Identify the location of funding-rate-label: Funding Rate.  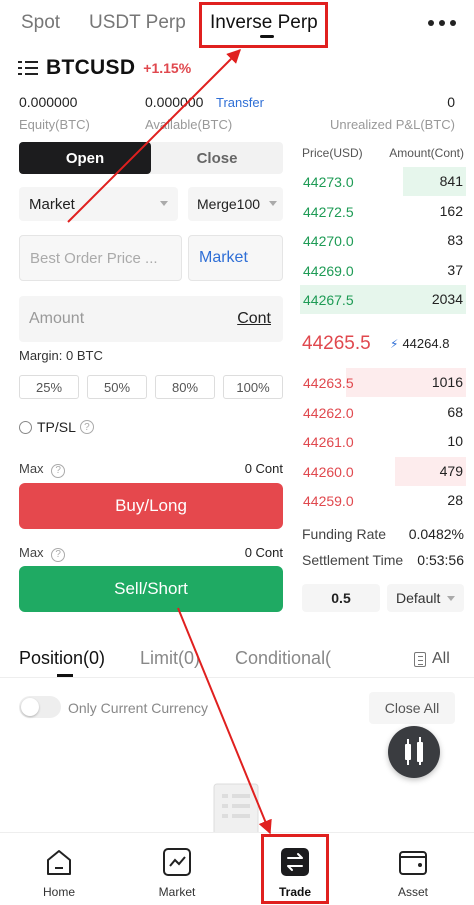
(344, 534).